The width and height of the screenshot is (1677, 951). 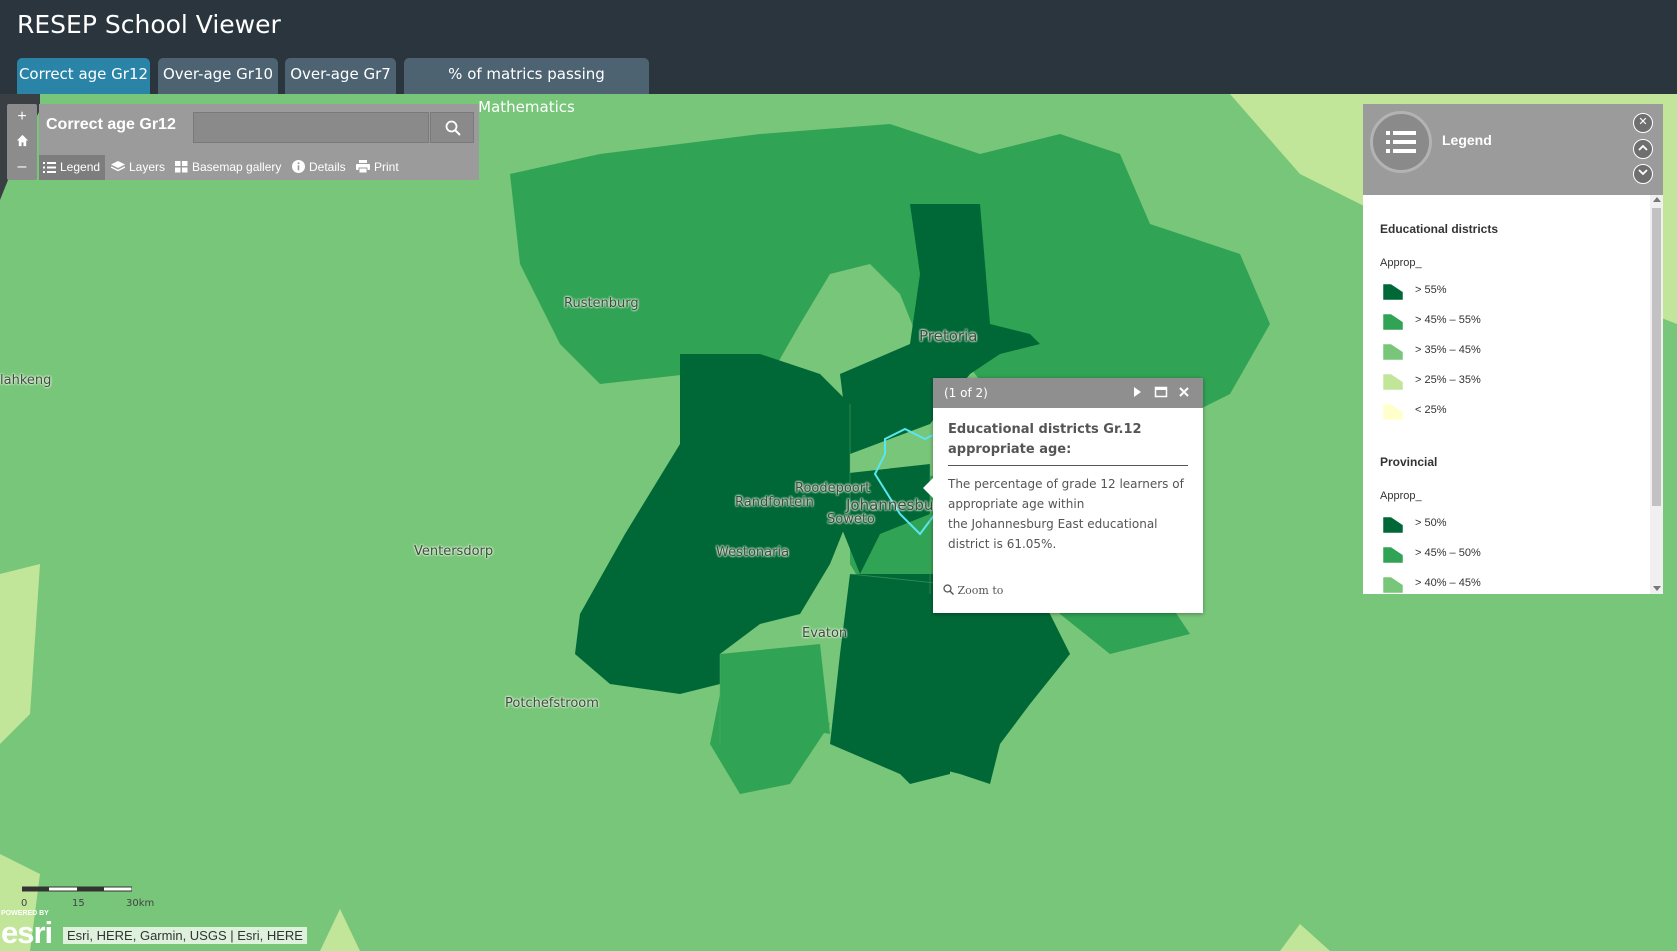 I want to click on chevron-down-icon, so click(x=1643, y=172).